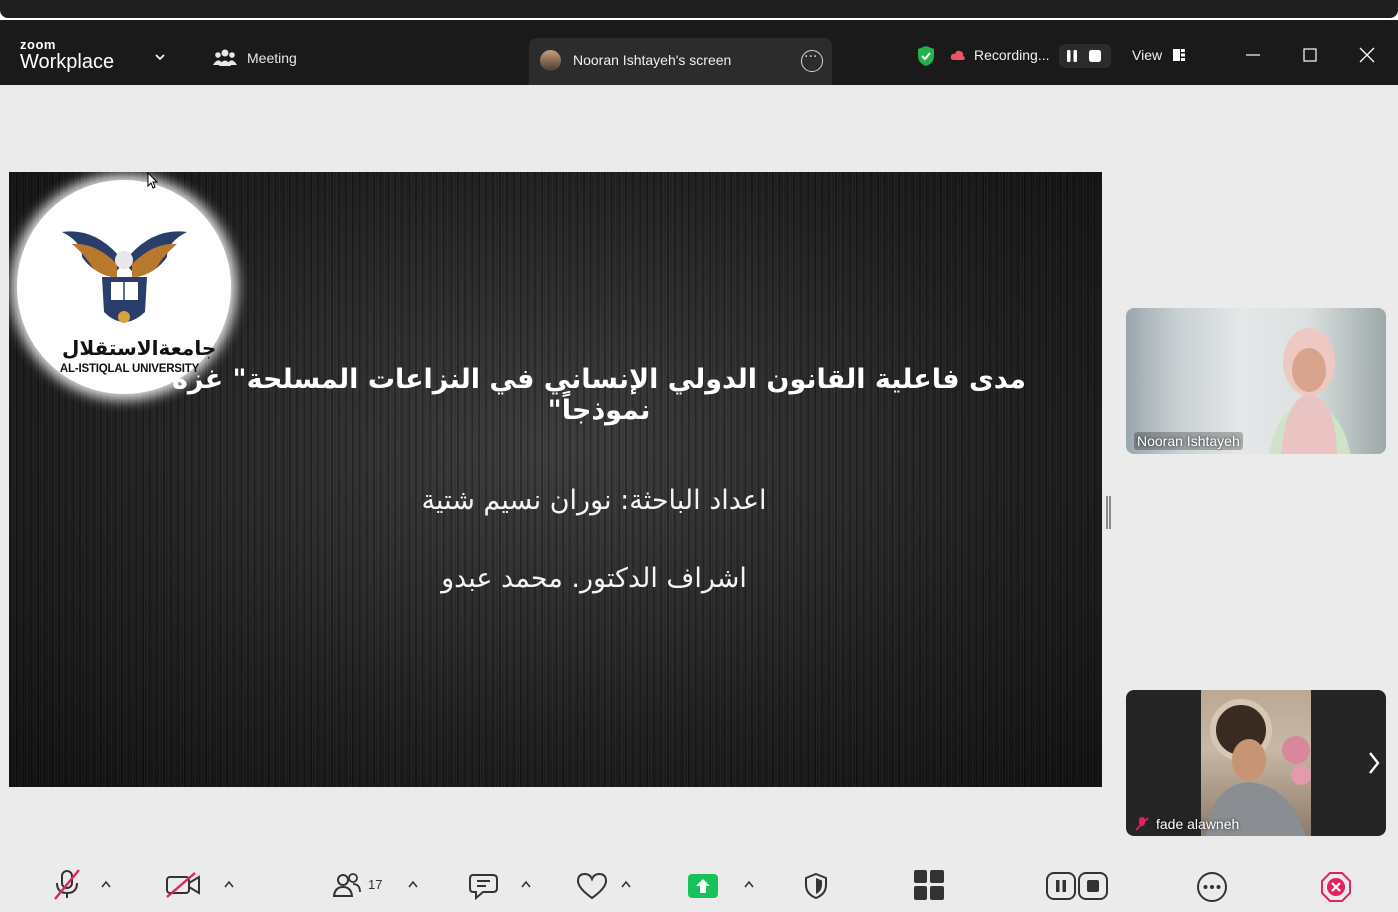 Image resolution: width=1398 pixels, height=912 pixels. Describe the element at coordinates (816, 886) in the screenshot. I see `security-shield-icon` at that location.